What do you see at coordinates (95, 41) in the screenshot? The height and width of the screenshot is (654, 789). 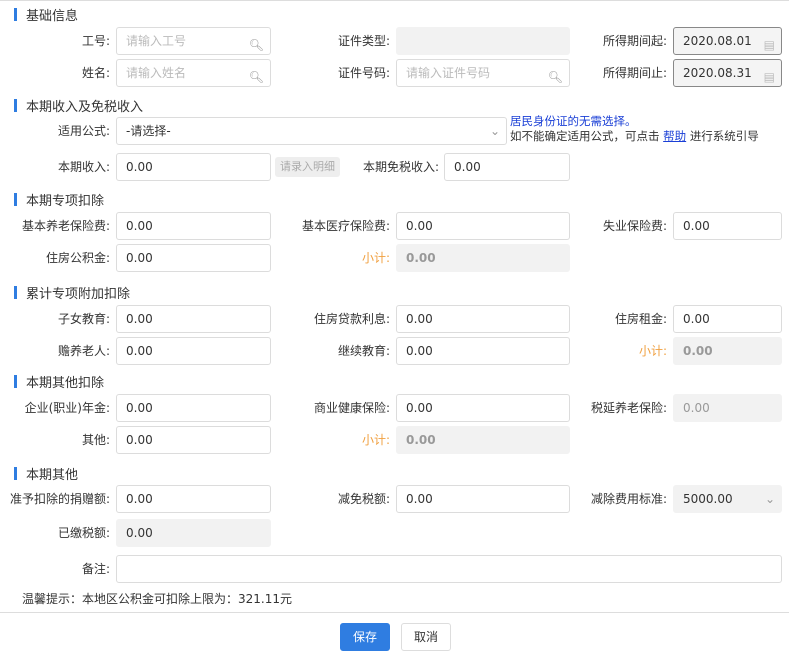 I see `emp-no-label: 工号:` at bounding box center [95, 41].